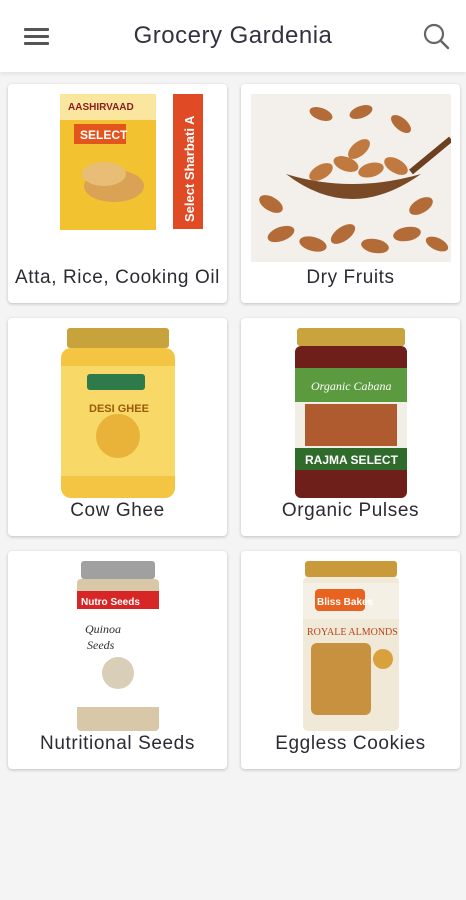 The image size is (466, 900). I want to click on almonds-image, so click(350, 184).